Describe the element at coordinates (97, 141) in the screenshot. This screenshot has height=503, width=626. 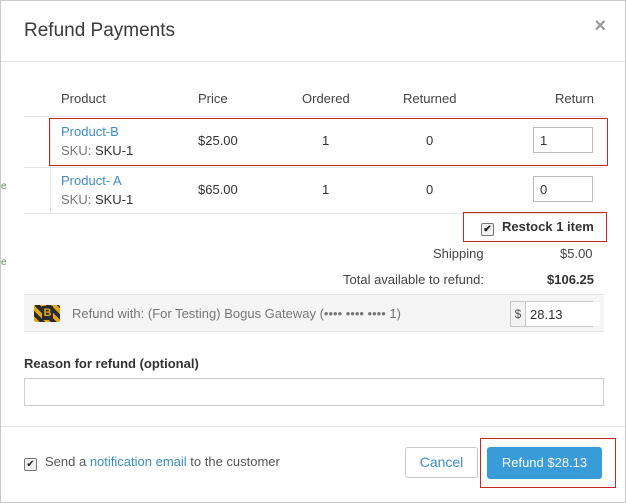
I see `table-row: Product-B SKU: SKU-1` at that location.